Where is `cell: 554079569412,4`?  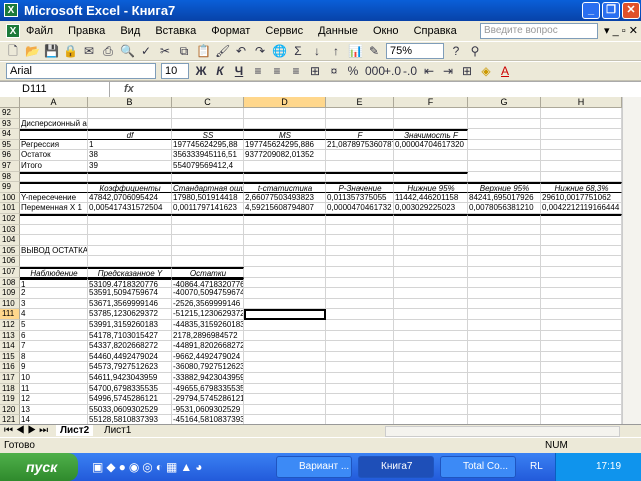 cell: 554079569412,4 is located at coordinates (208, 166).